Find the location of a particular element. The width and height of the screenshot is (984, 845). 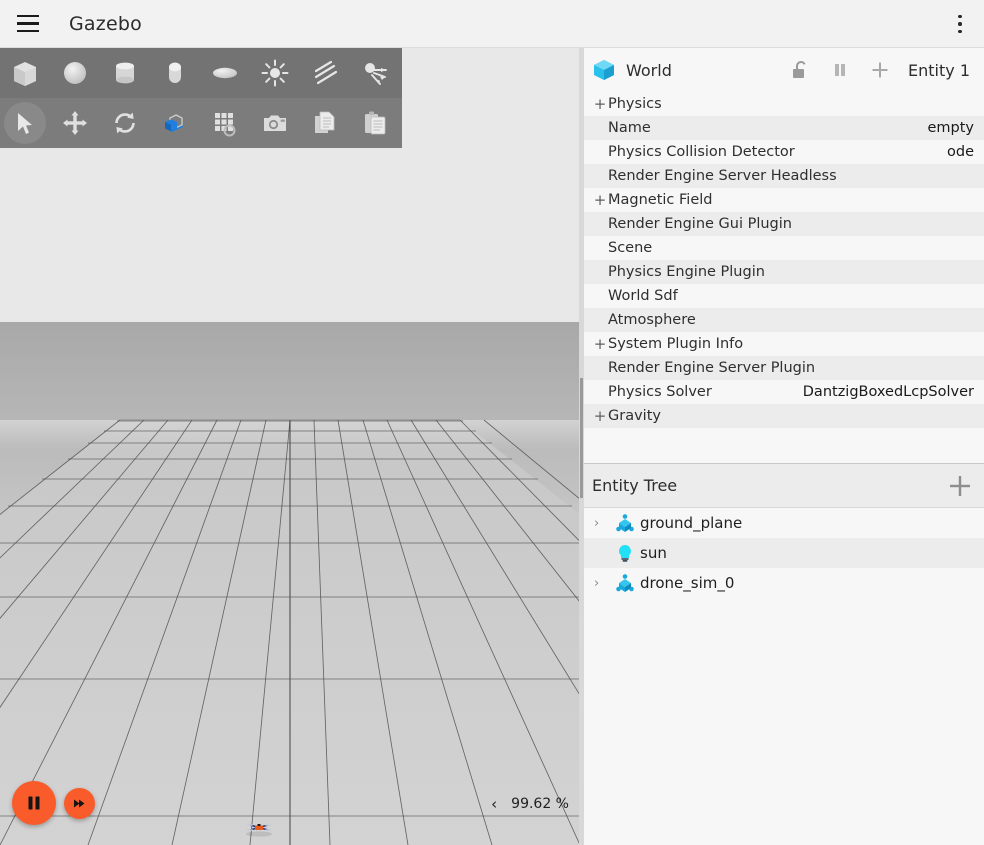

property-row: + Magnetic Field is located at coordinates (784, 200).